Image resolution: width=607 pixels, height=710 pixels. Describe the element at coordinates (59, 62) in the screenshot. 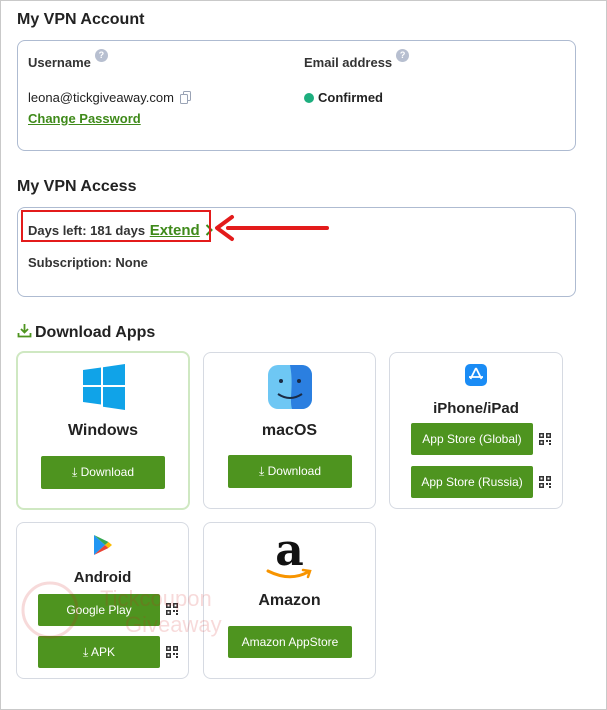

I see `username-label-text: Username` at that location.